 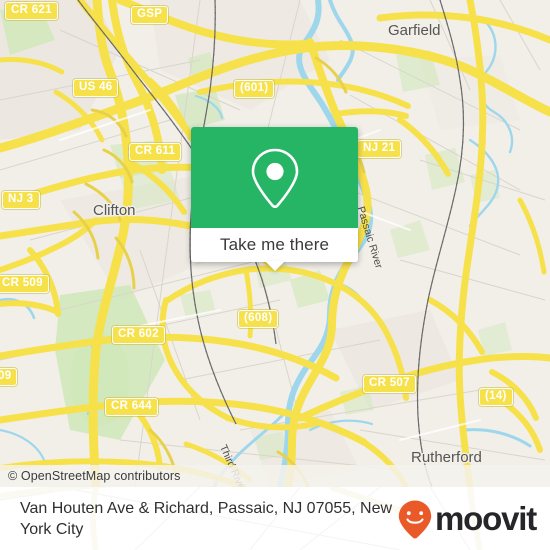 What do you see at coordinates (379, 149) in the screenshot?
I see `road-shield-nj-21: NJ 21` at bounding box center [379, 149].